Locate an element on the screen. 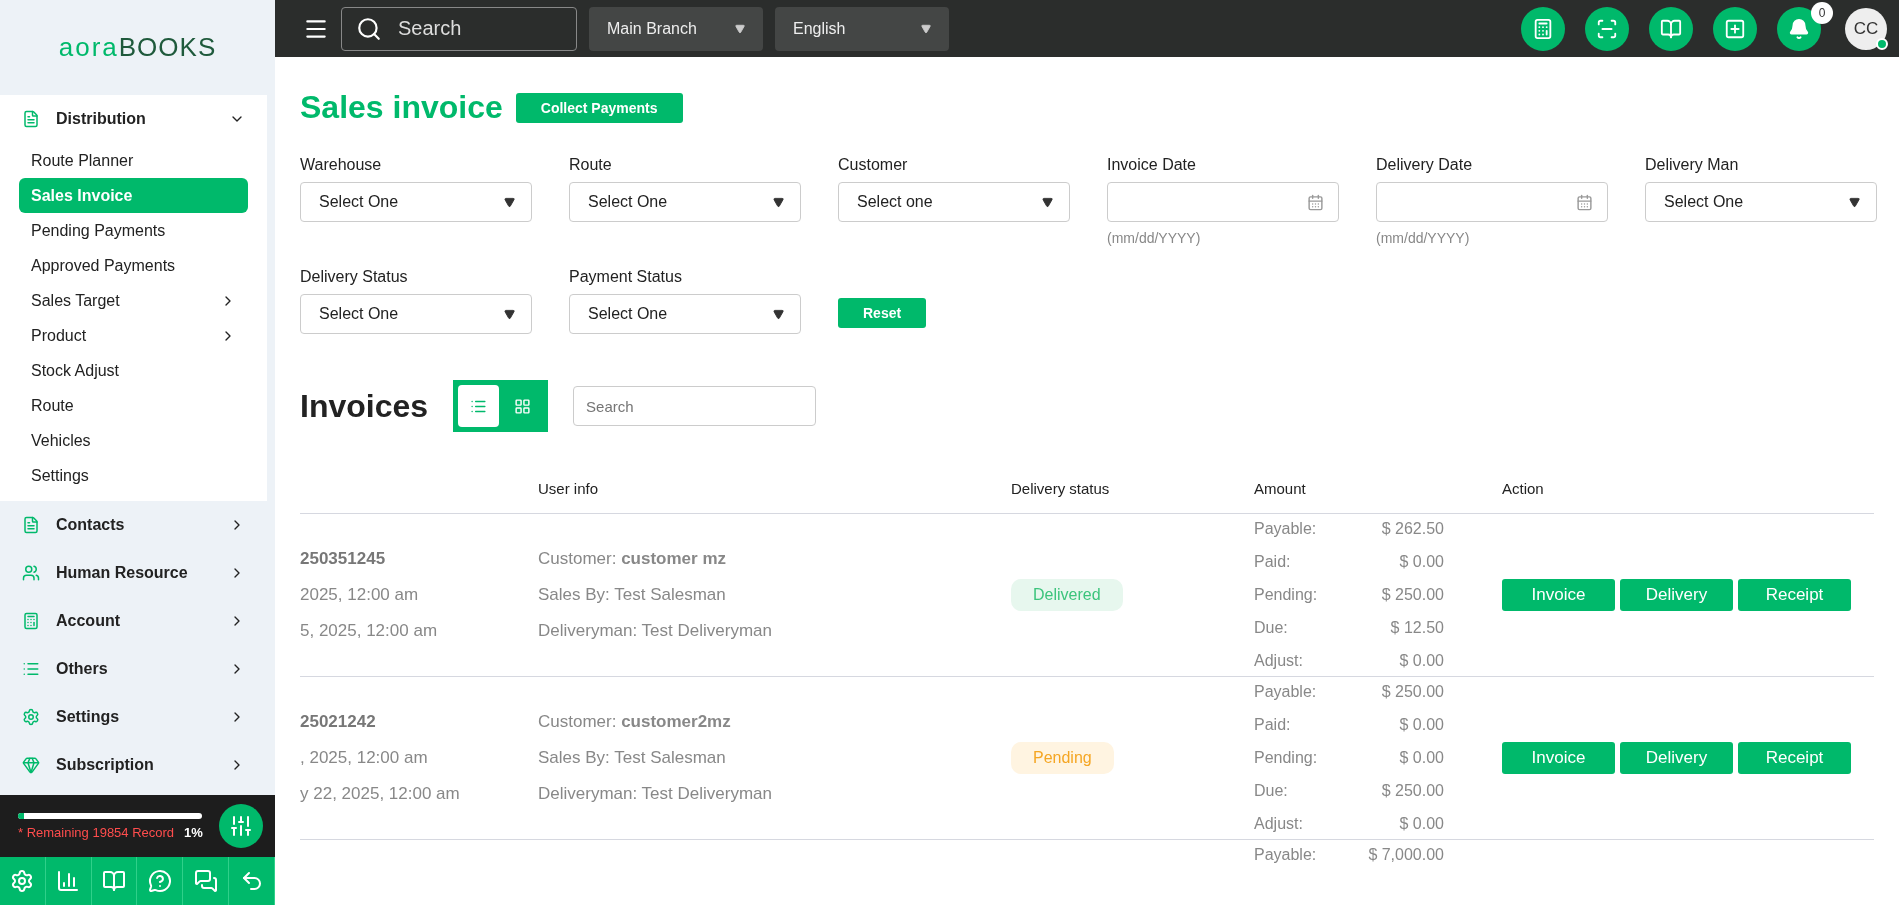 Image resolution: width=1899 pixels, height=905 pixels. logo: aoraBOOKS is located at coordinates (137, 47).